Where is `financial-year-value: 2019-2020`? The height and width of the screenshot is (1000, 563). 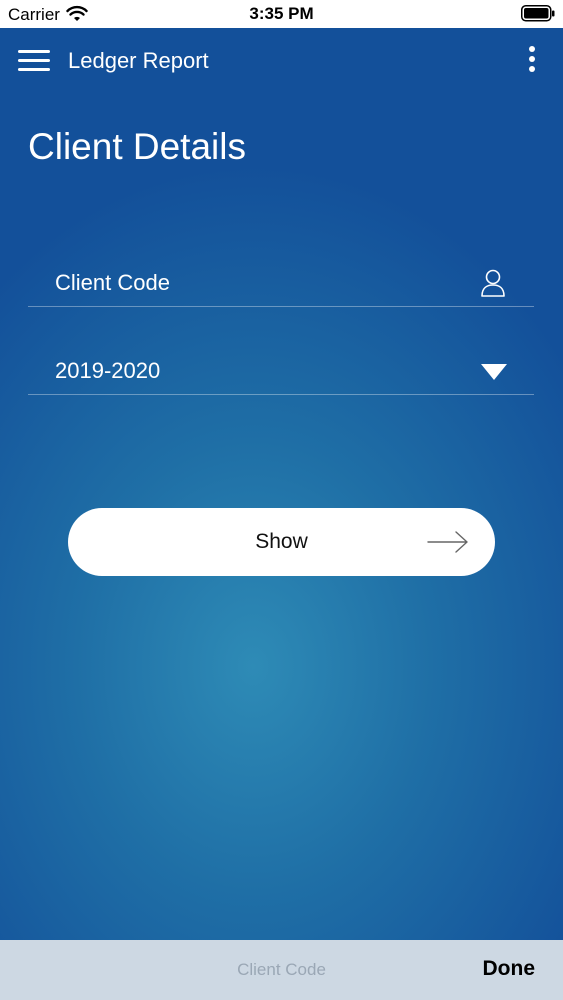 financial-year-value: 2019-2020 is located at coordinates (108, 370).